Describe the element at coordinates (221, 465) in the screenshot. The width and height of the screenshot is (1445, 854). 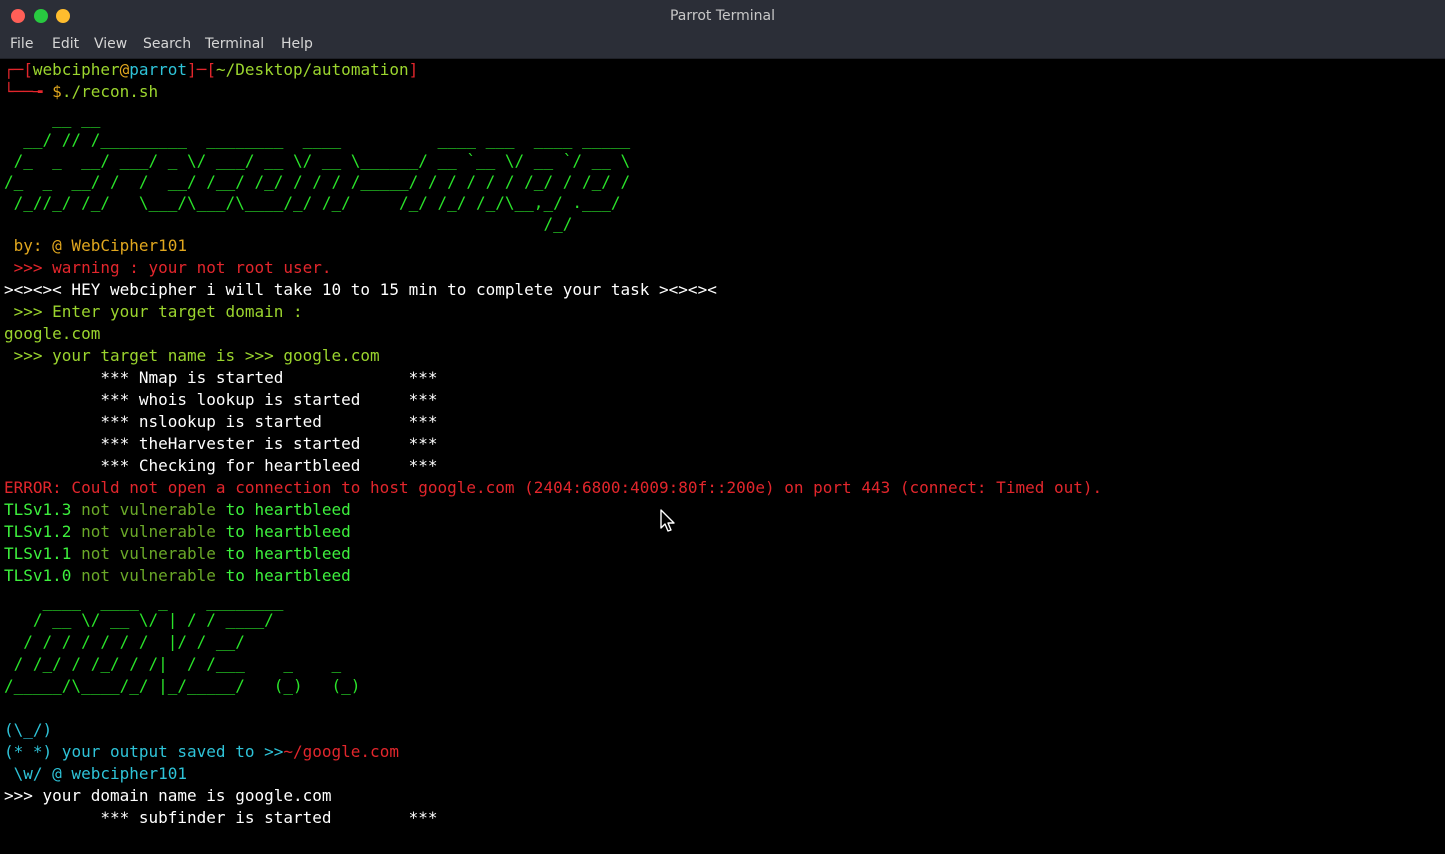
I see `task-line: *** Checking for heartbleed ***` at that location.